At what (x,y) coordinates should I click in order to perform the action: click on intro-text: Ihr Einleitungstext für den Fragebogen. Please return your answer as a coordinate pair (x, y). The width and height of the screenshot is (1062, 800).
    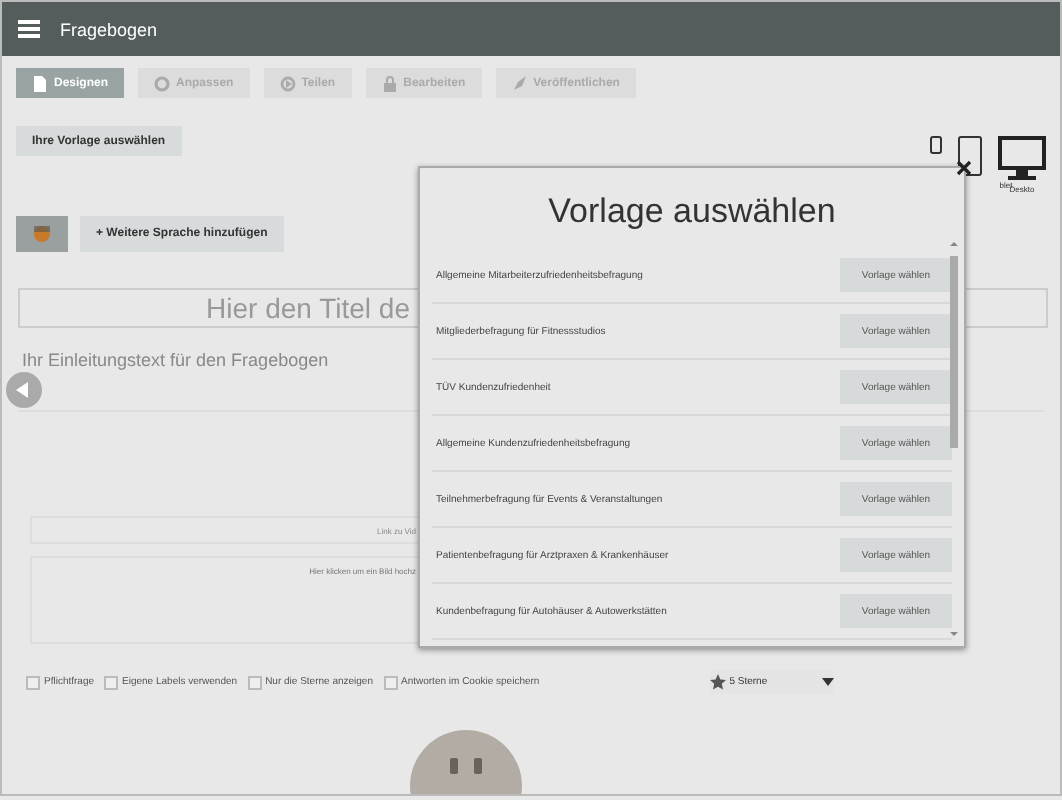
    Looking at the image, I should click on (176, 360).